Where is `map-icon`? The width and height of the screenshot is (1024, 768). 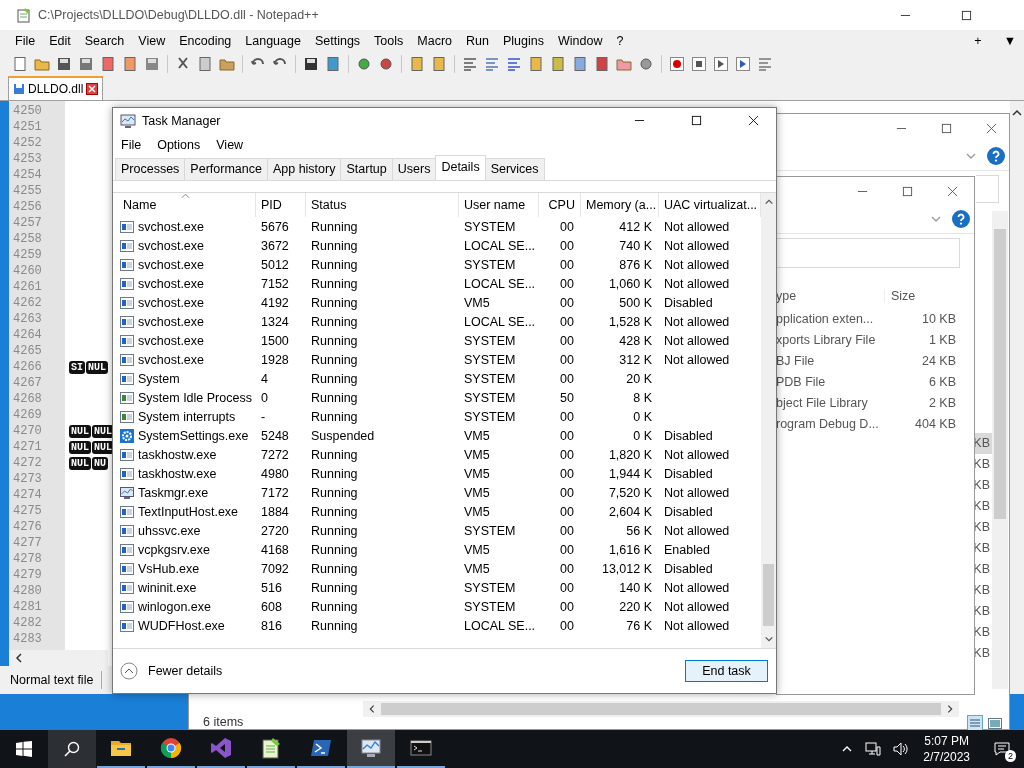
map-icon is located at coordinates (558, 64).